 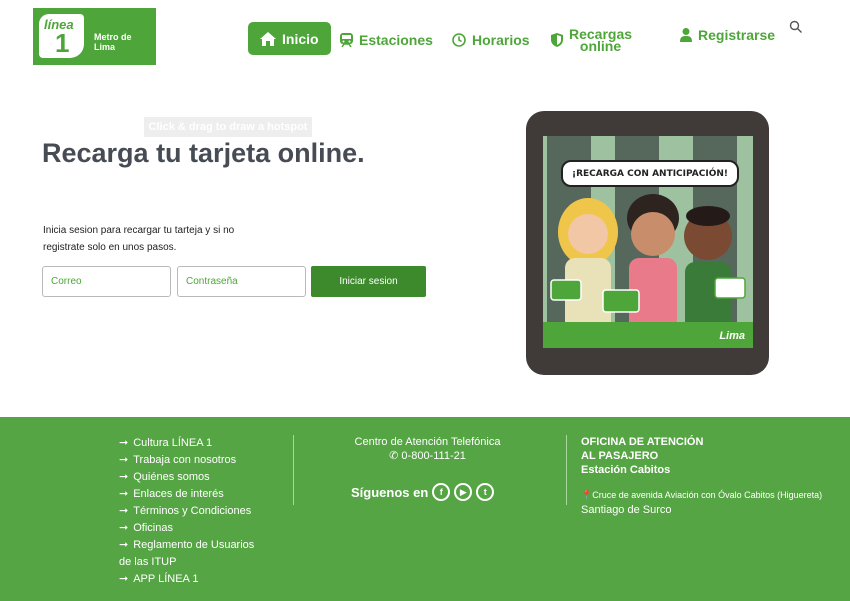 I want to click on hotspot-tooltip: Click & drag to draw a hotspot, so click(x=228, y=127).